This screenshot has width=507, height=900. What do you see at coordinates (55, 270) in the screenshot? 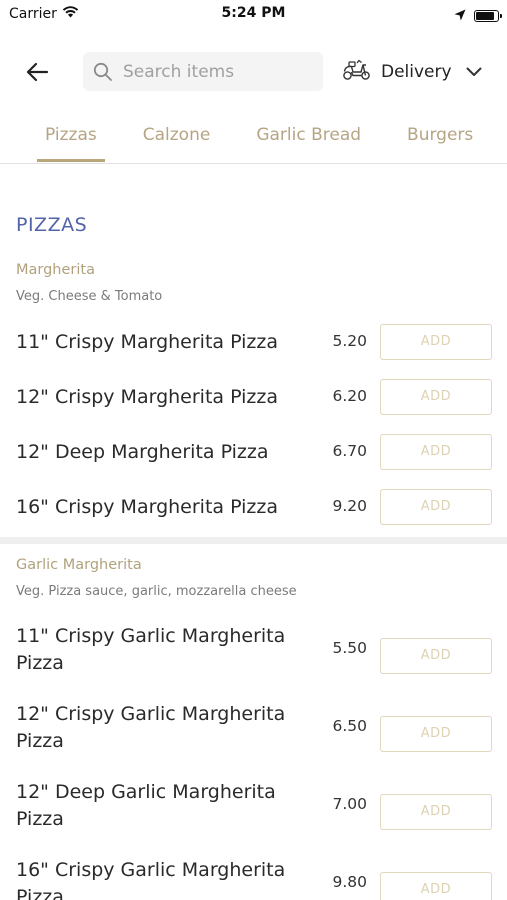
I see `group-name: Margherita` at bounding box center [55, 270].